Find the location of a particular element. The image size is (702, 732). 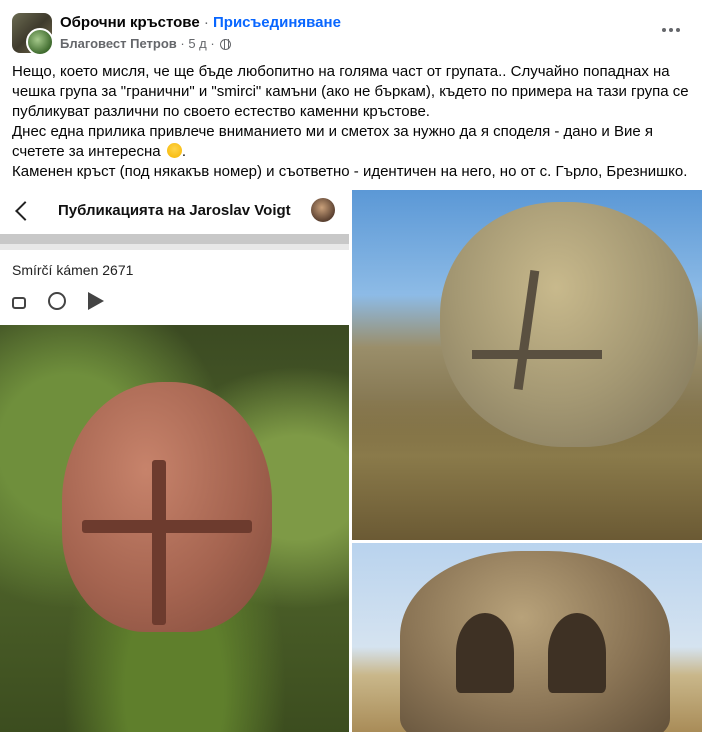

more-options-icon is located at coordinates (671, 30).